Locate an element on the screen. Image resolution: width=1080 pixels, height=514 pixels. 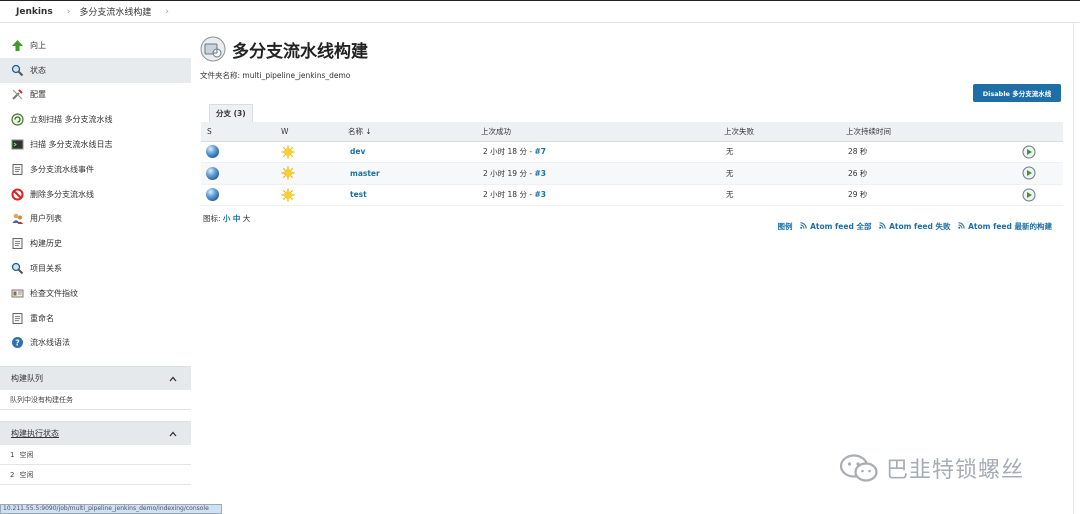
watermark: 巴韭特锁螺丝 is located at coordinates (931, 468).